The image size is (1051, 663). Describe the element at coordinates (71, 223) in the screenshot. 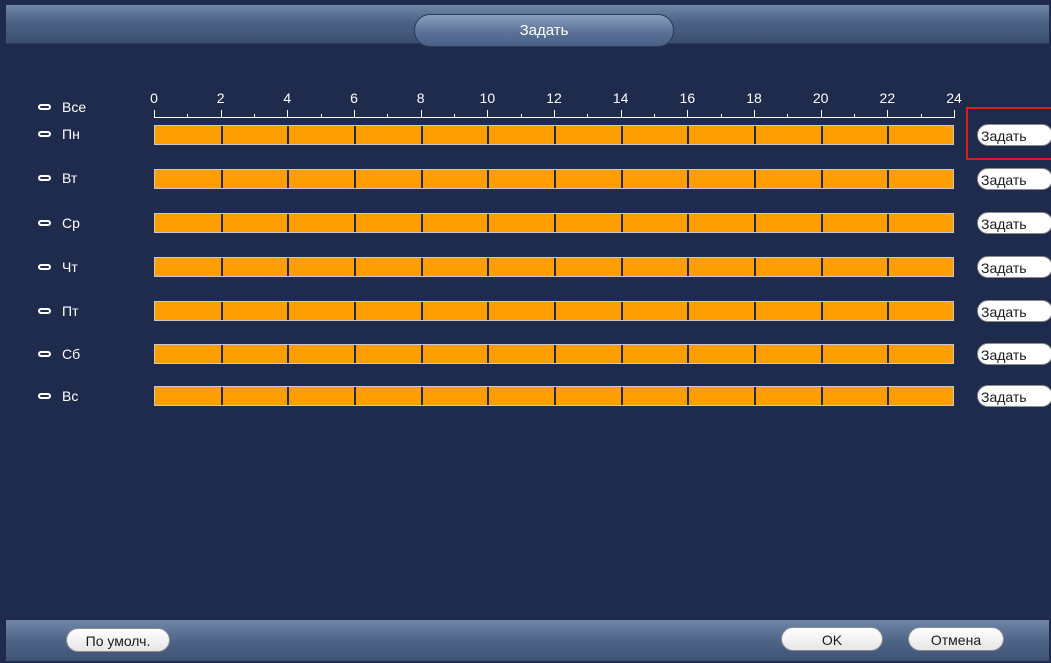

I see `day-label: Ср` at that location.